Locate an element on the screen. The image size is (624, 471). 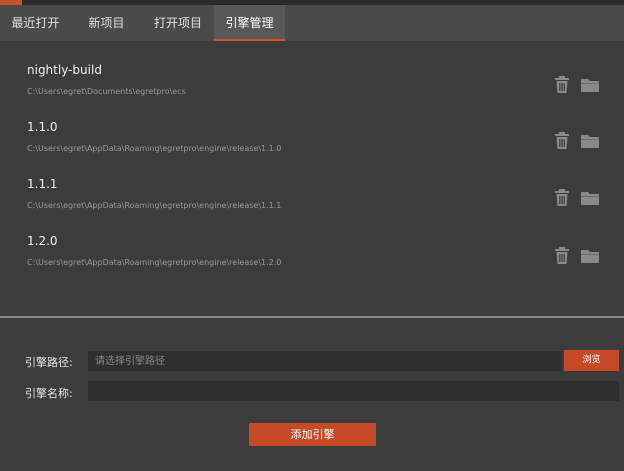
tab-open-project: 打开项目 is located at coordinates (178, 23).